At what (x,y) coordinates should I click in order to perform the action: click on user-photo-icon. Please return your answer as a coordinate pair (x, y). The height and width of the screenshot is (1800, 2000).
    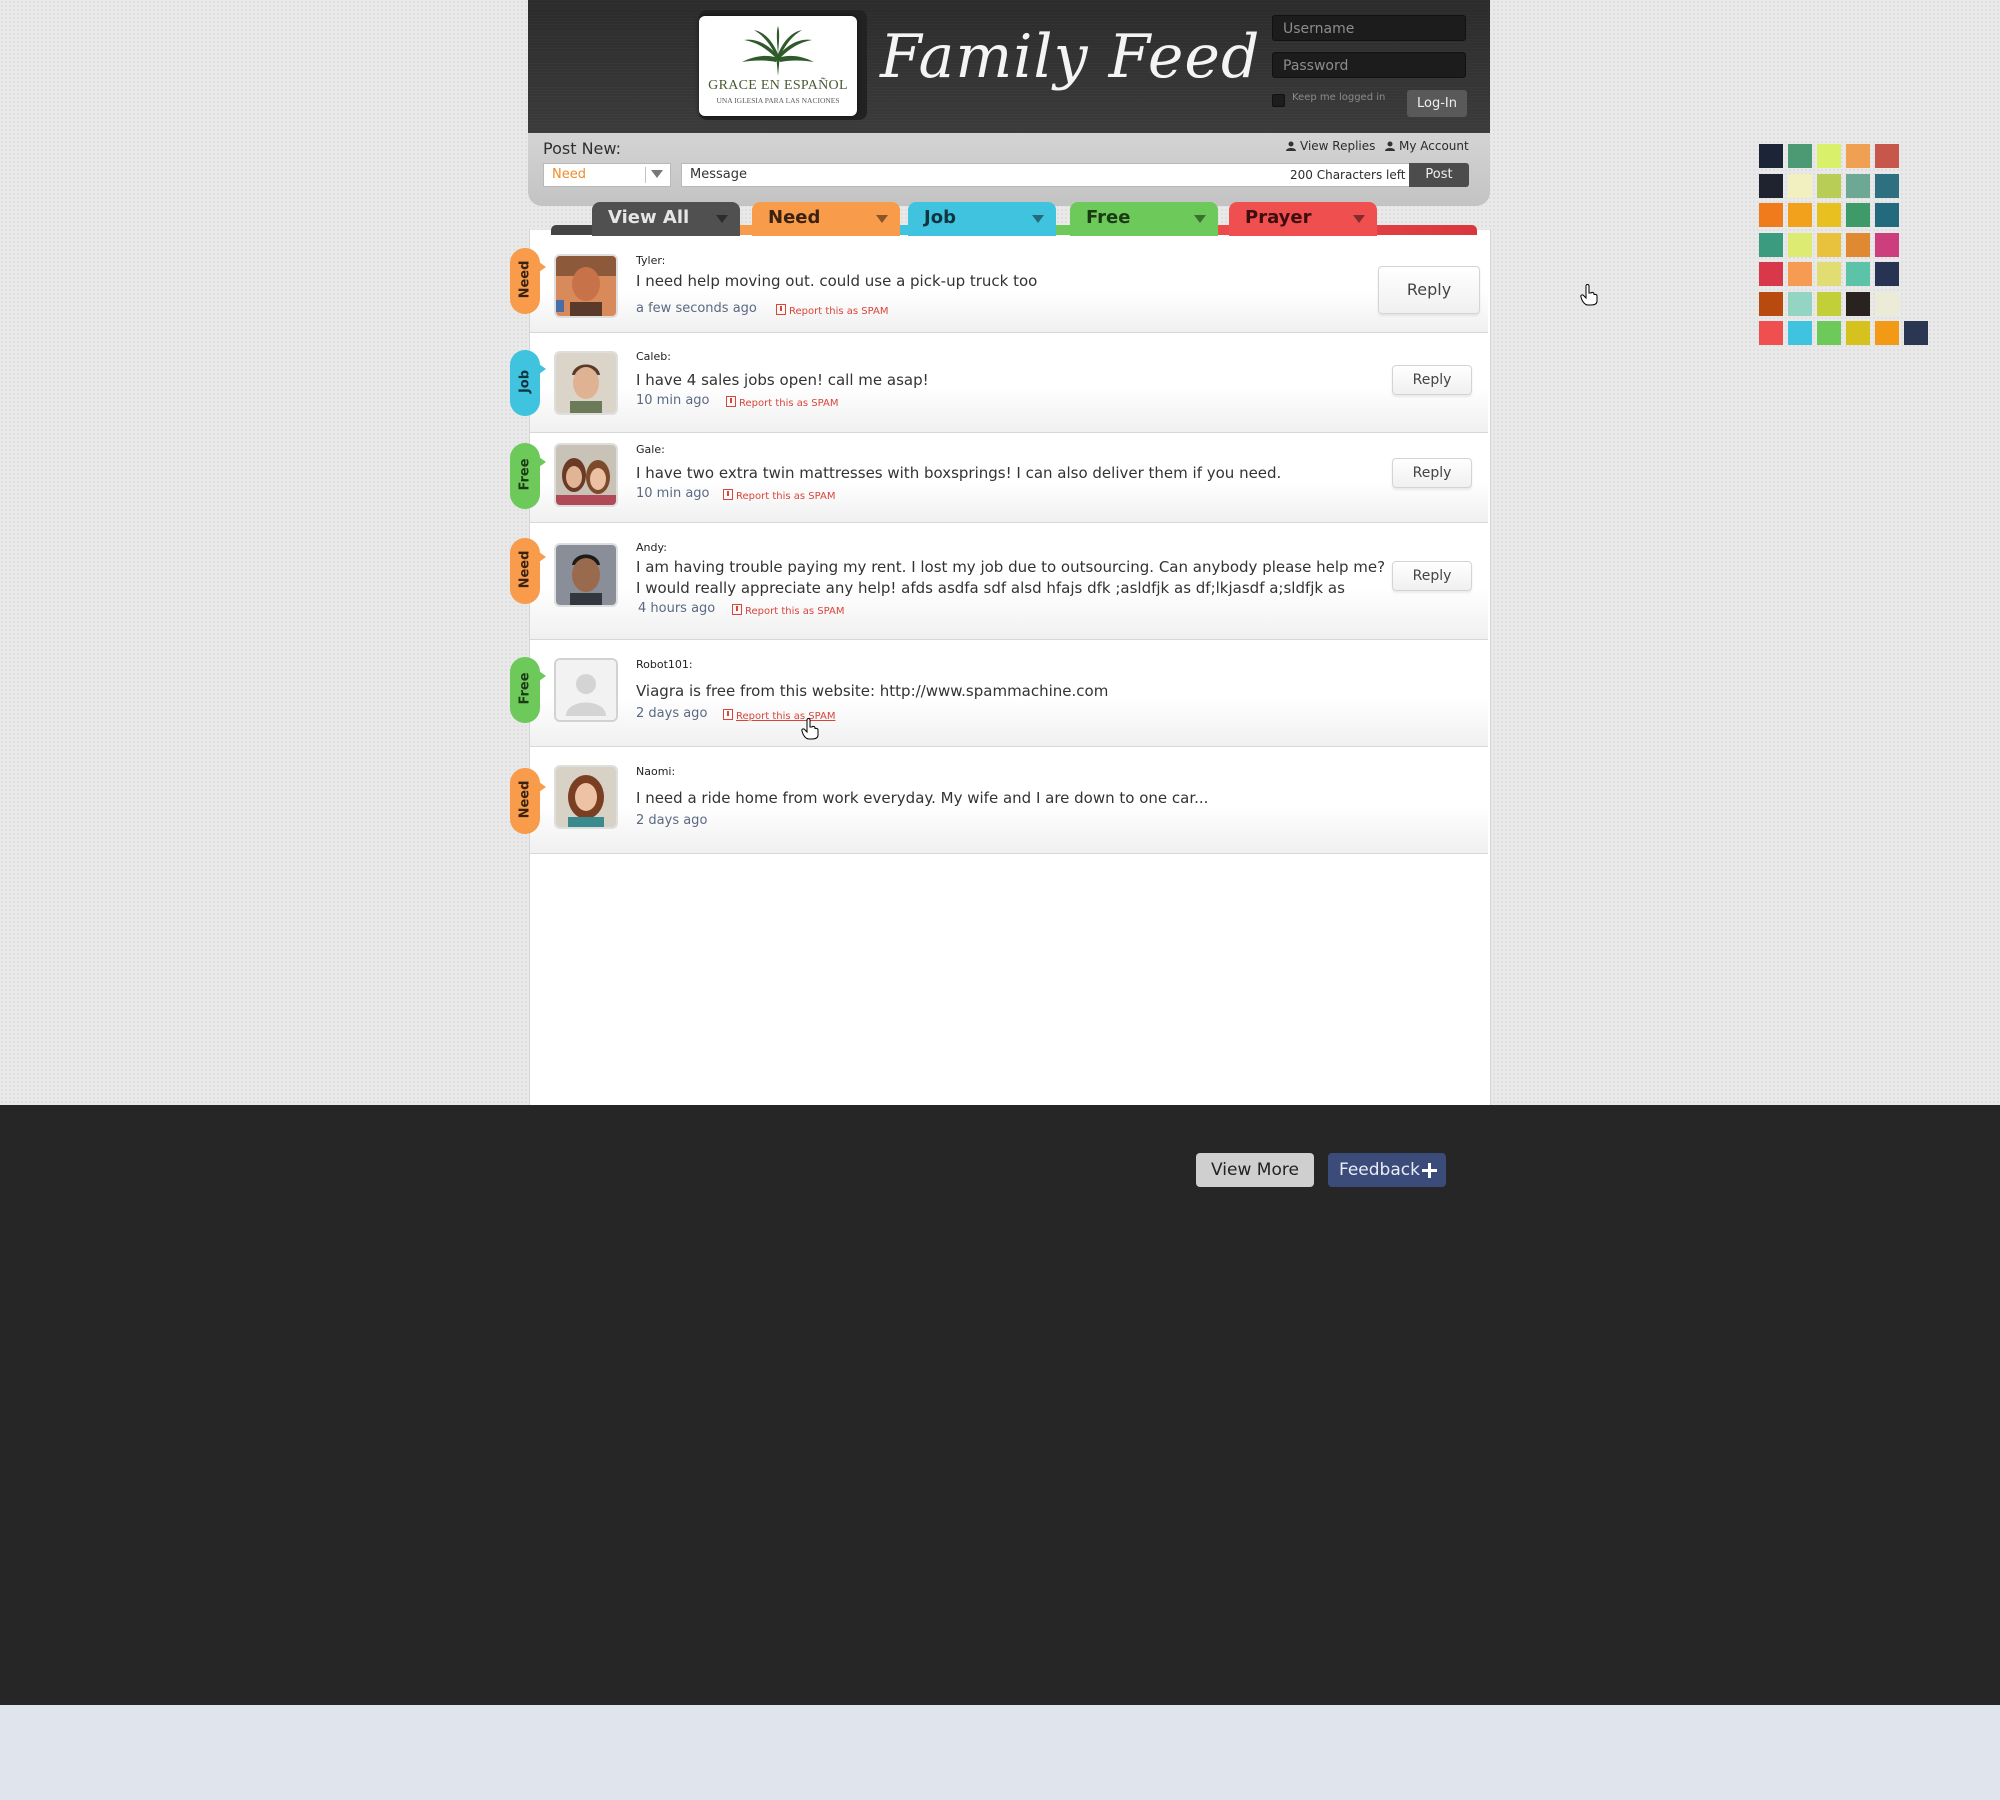
    Looking at the image, I should click on (586, 797).